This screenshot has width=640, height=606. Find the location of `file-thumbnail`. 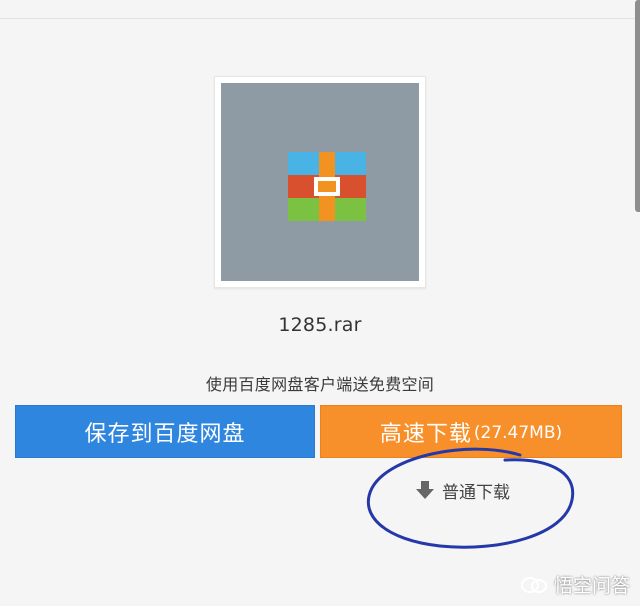

file-thumbnail is located at coordinates (320, 182).